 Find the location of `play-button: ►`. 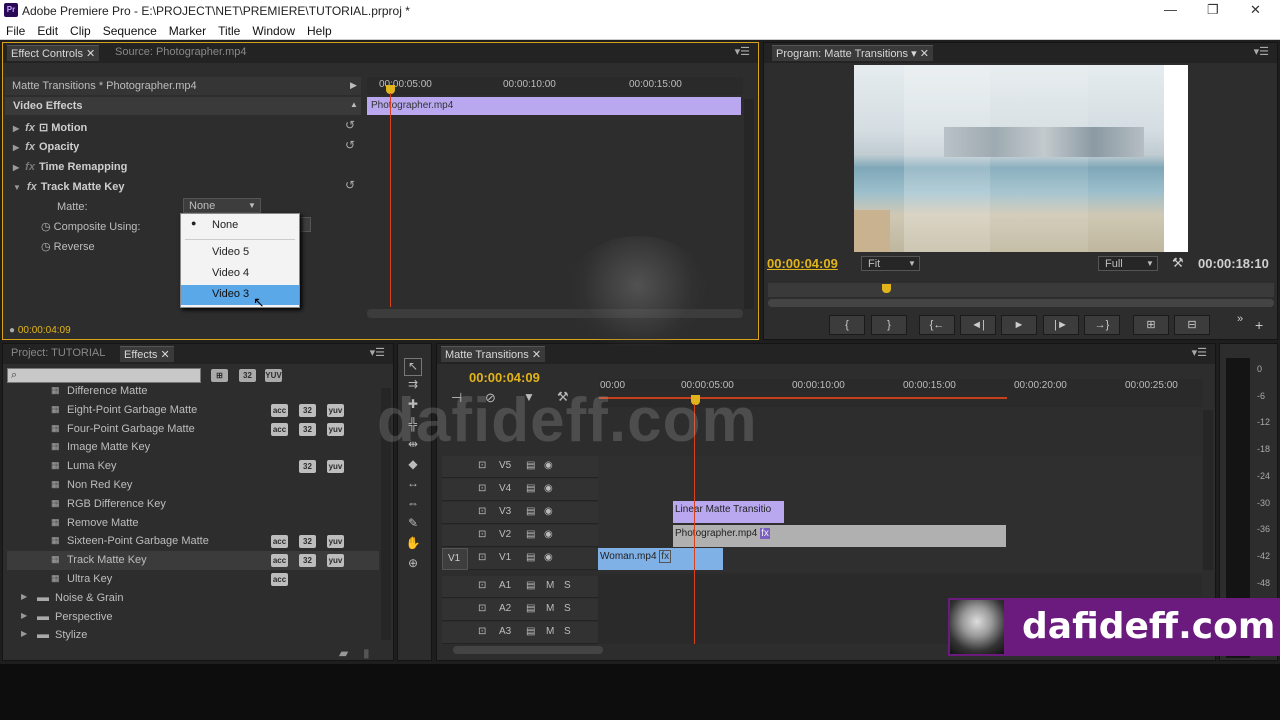

play-button: ► is located at coordinates (1019, 325).